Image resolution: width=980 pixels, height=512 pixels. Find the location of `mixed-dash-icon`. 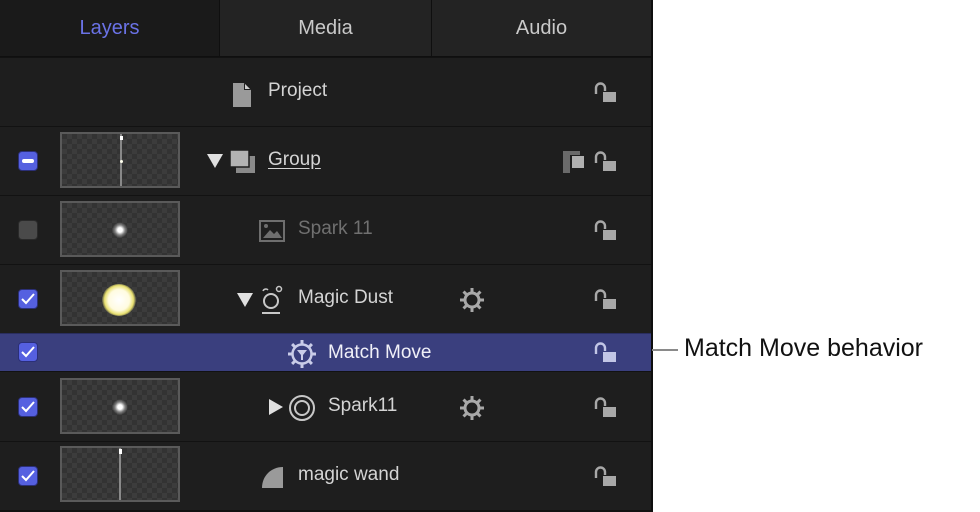

mixed-dash-icon is located at coordinates (28, 161).